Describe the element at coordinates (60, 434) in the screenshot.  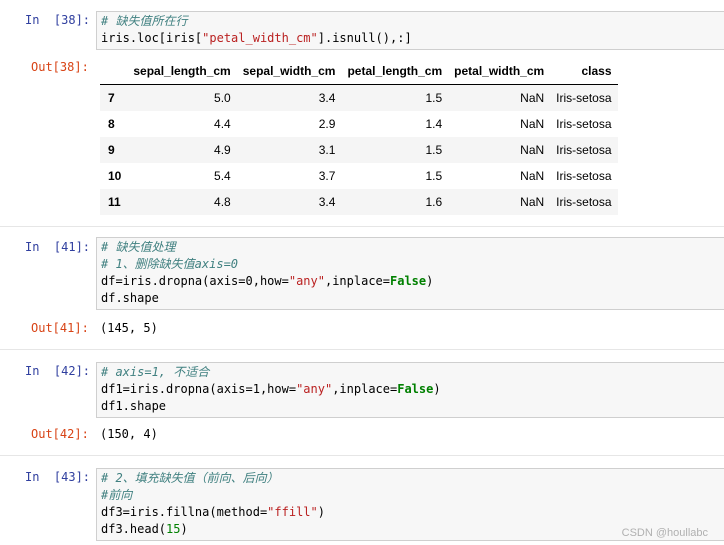
I see `out-prompt-42: Out[42]:` at that location.